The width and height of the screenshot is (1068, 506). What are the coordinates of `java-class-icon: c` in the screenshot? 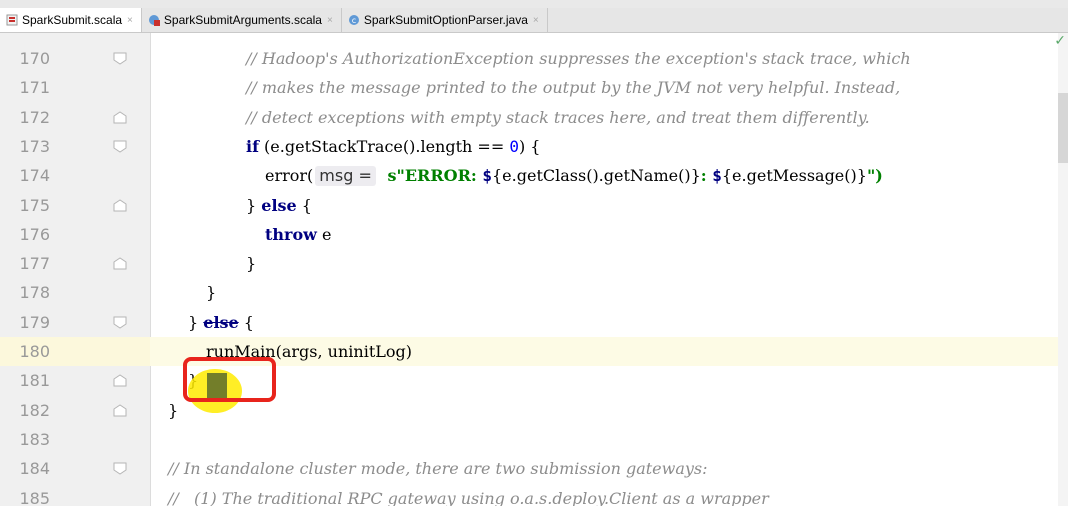 It's located at (353, 20).